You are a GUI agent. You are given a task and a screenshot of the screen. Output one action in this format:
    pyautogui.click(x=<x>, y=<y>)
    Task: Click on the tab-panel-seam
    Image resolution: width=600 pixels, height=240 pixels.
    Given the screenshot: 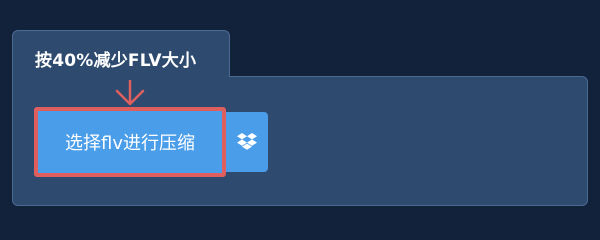 What is the action you would take?
    pyautogui.click(x=121, y=76)
    